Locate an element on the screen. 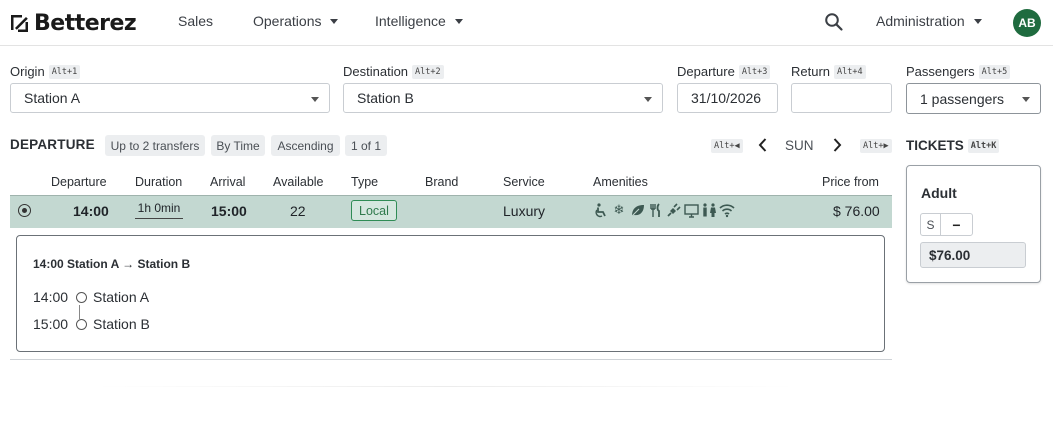 This screenshot has width=1053, height=424. passengers-label-text: Passengers is located at coordinates (940, 71).